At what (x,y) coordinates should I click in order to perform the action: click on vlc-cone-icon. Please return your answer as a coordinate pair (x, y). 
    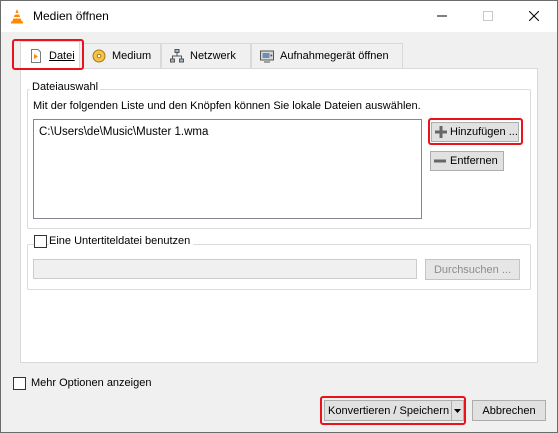
    Looking at the image, I should click on (17, 16).